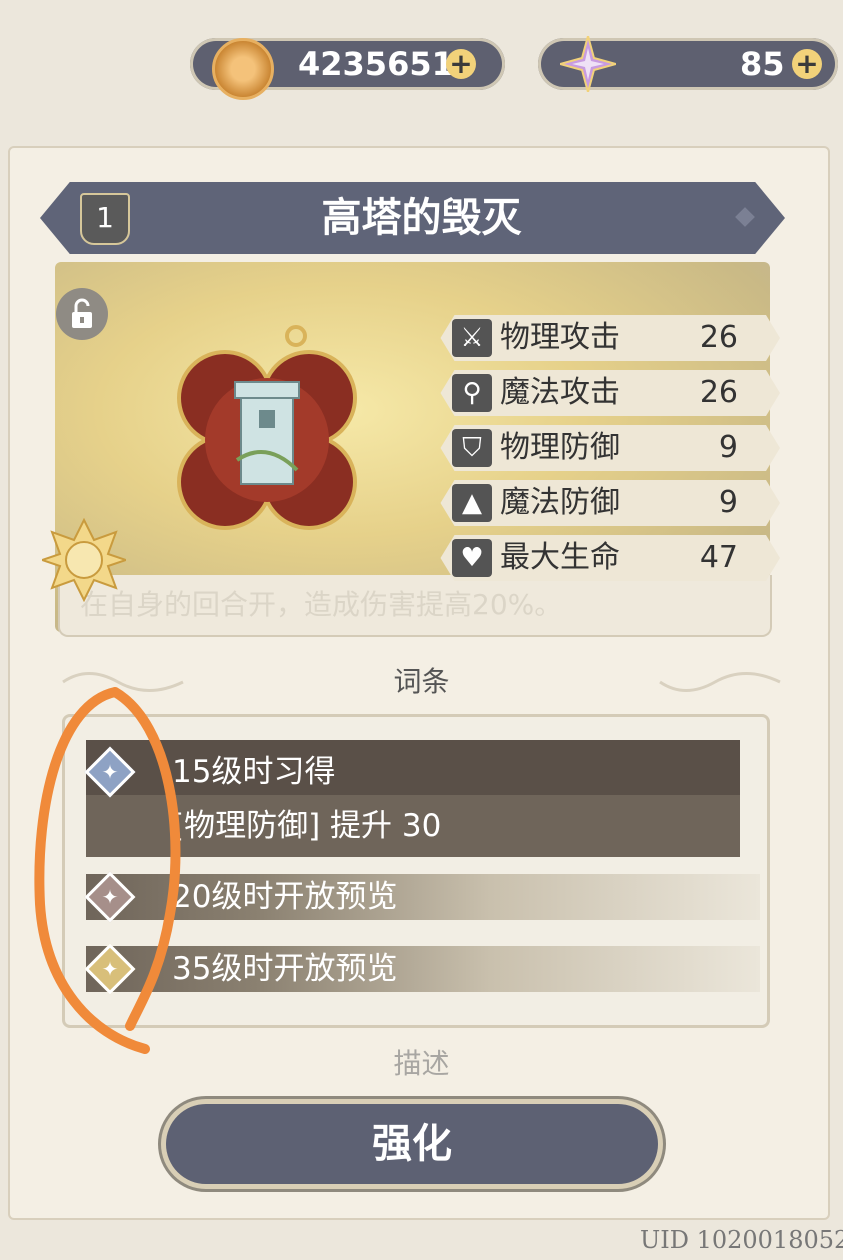 This screenshot has height=1260, width=843. I want to click on wizard-hat-icon: ▲, so click(472, 503).